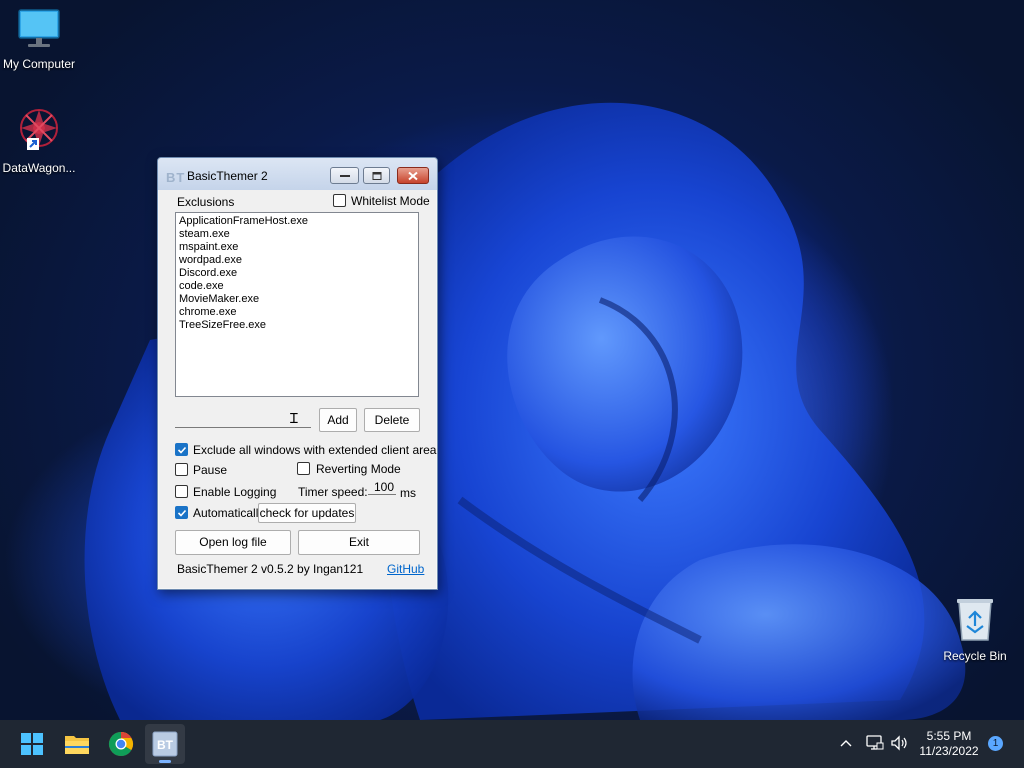  Describe the element at coordinates (294, 418) in the screenshot. I see `text-cursor-icon: Ɪ` at that location.